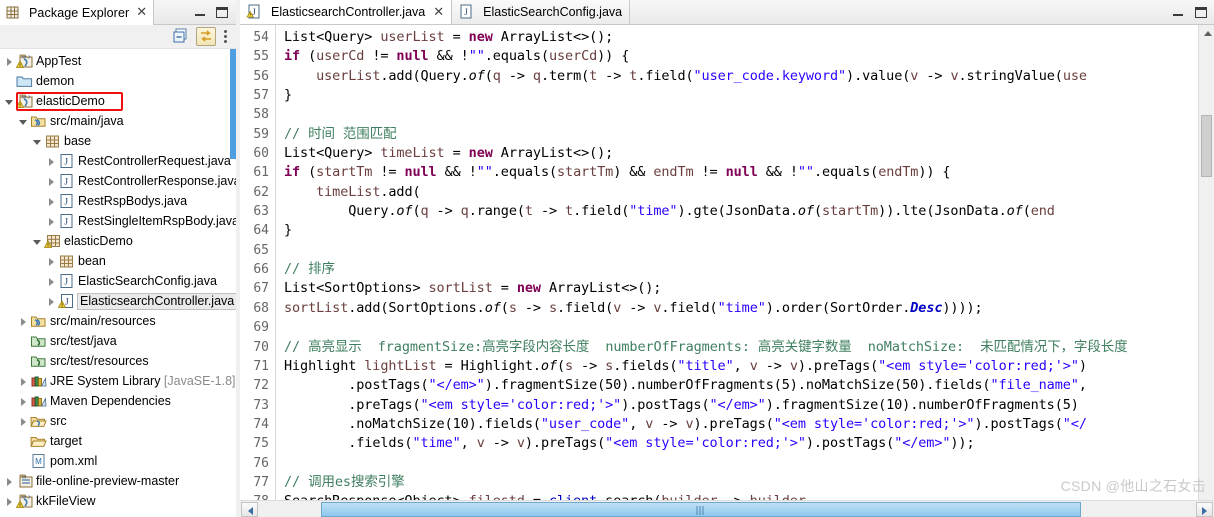 The width and height of the screenshot is (1214, 517). I want to click on tree-item: base, so click(118, 141).